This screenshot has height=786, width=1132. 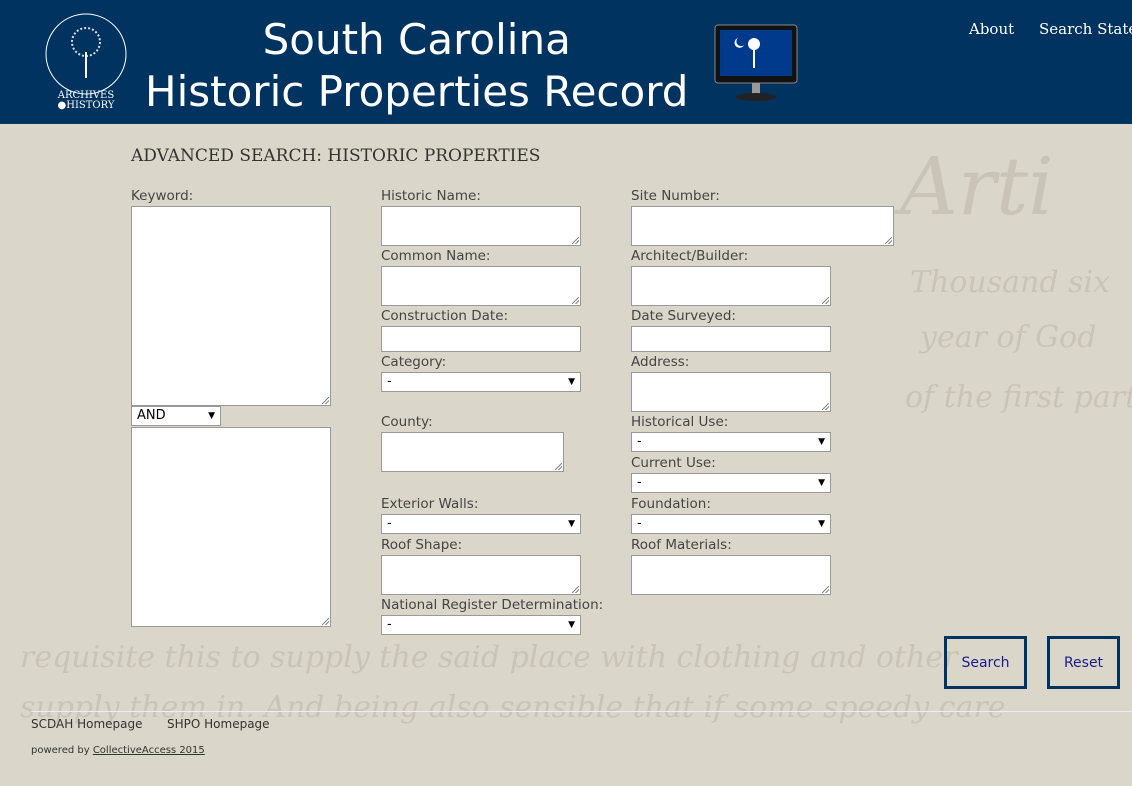 What do you see at coordinates (1008, 337) in the screenshot?
I see `background-script: year of God` at bounding box center [1008, 337].